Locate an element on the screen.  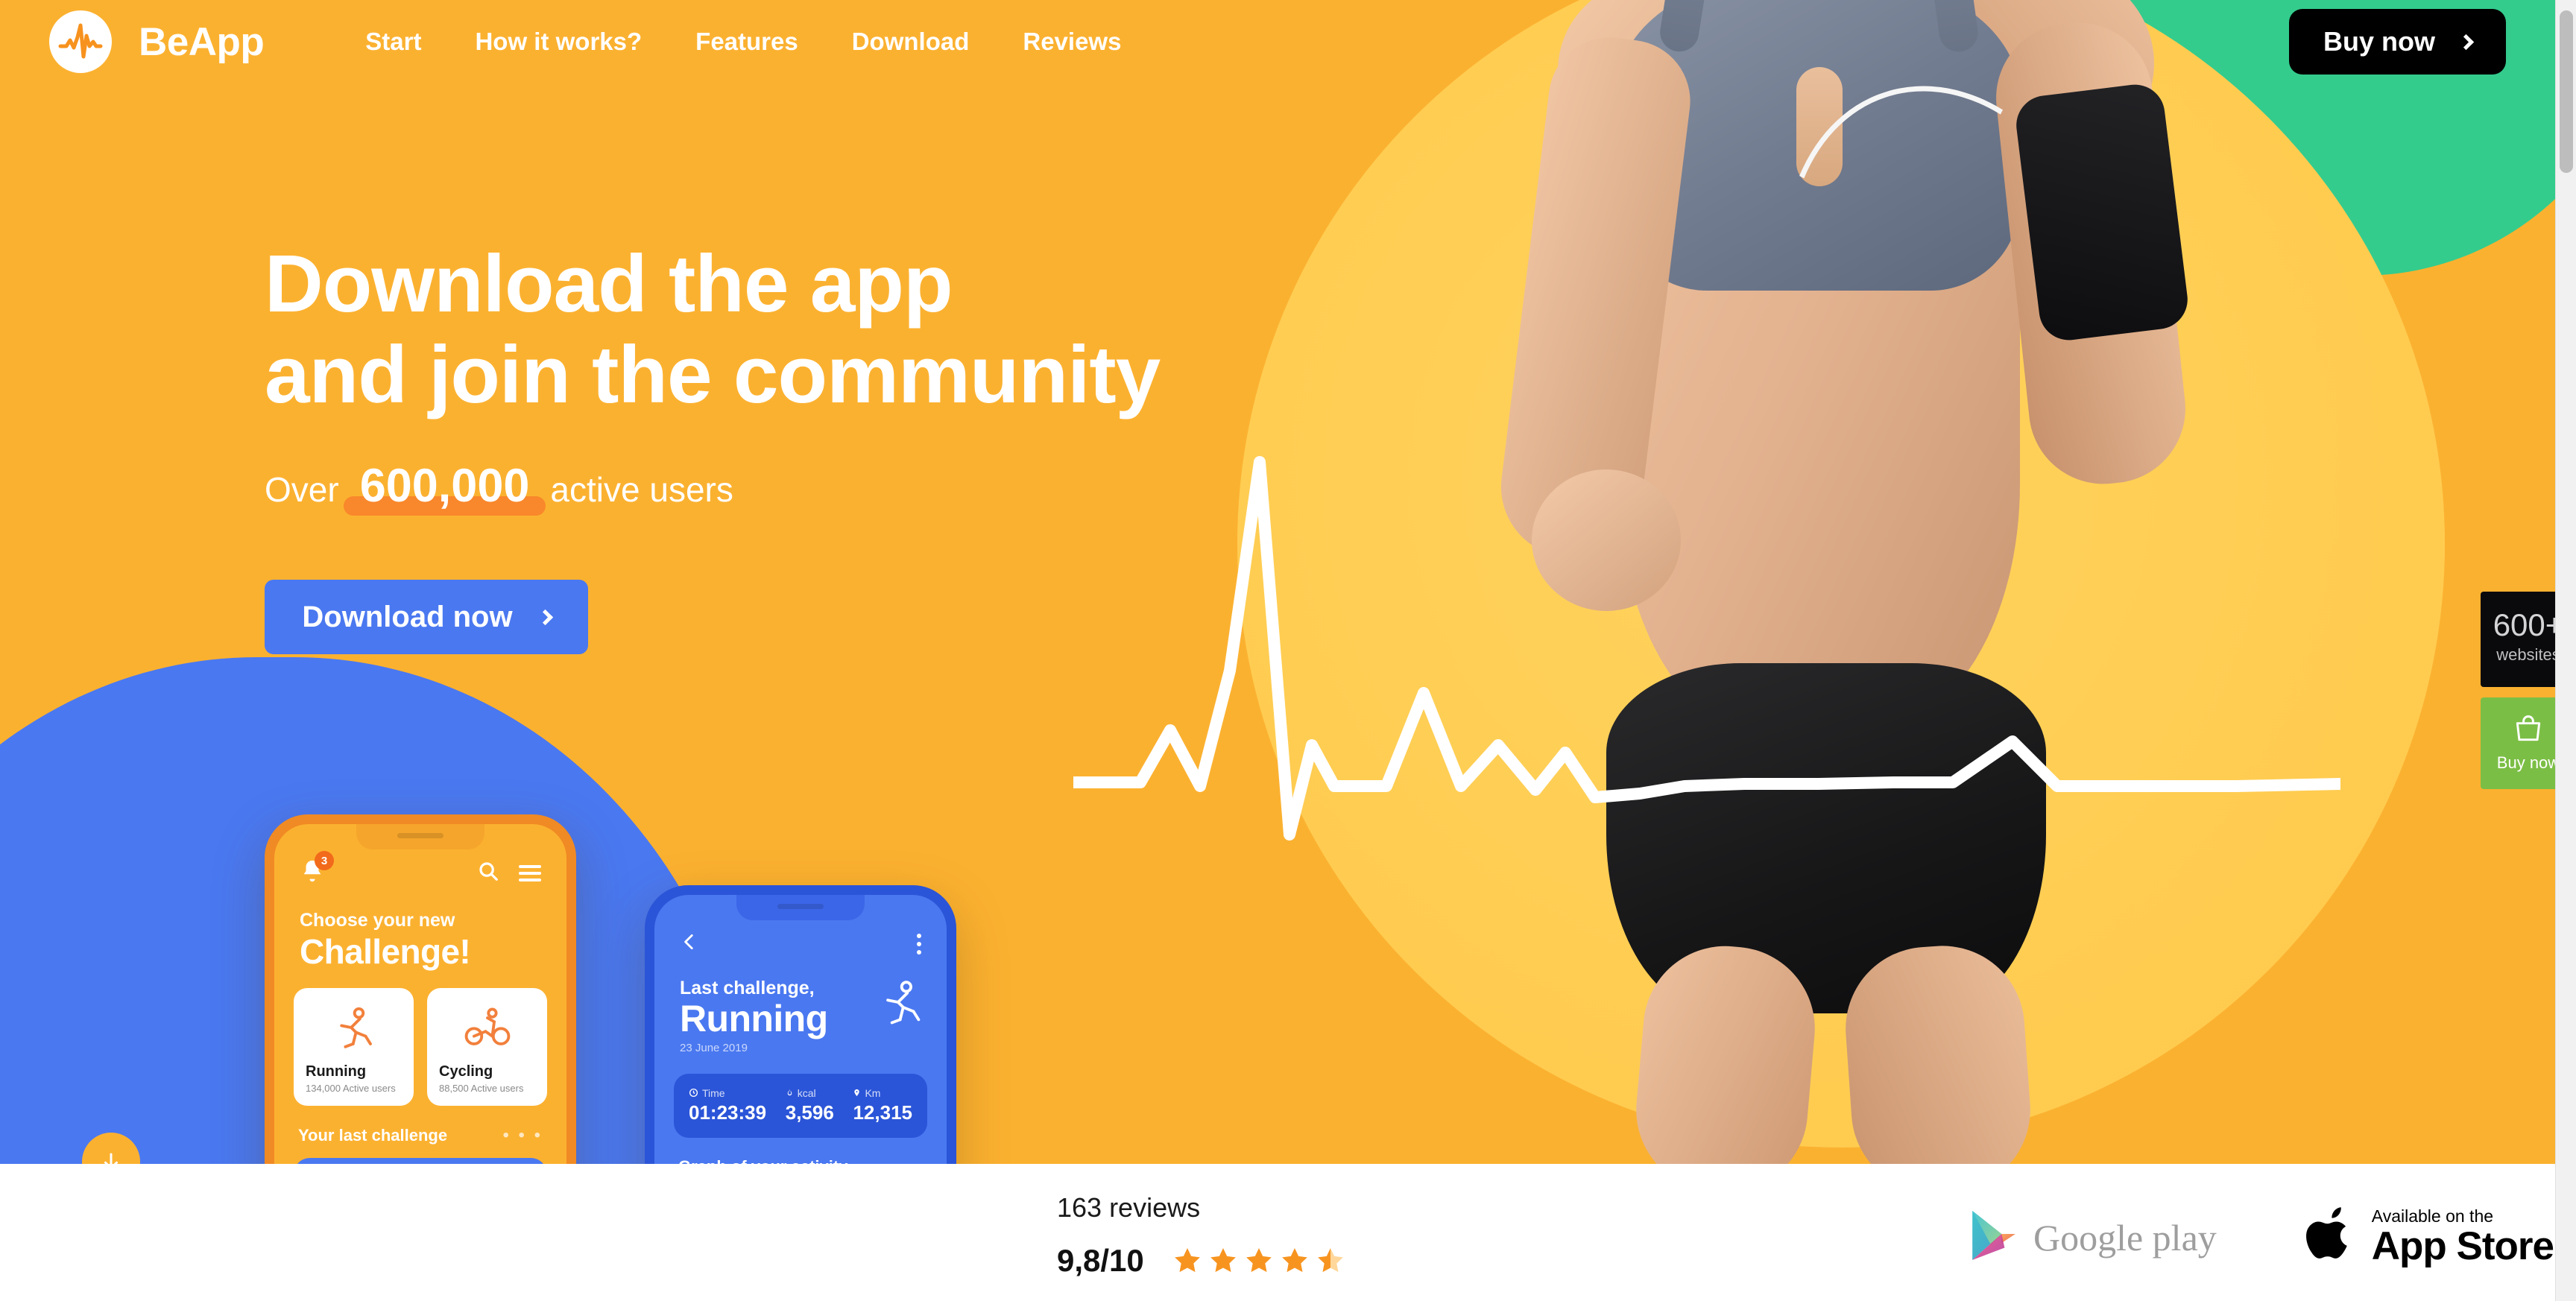
download-now-label: Download now is located at coordinates (407, 616).